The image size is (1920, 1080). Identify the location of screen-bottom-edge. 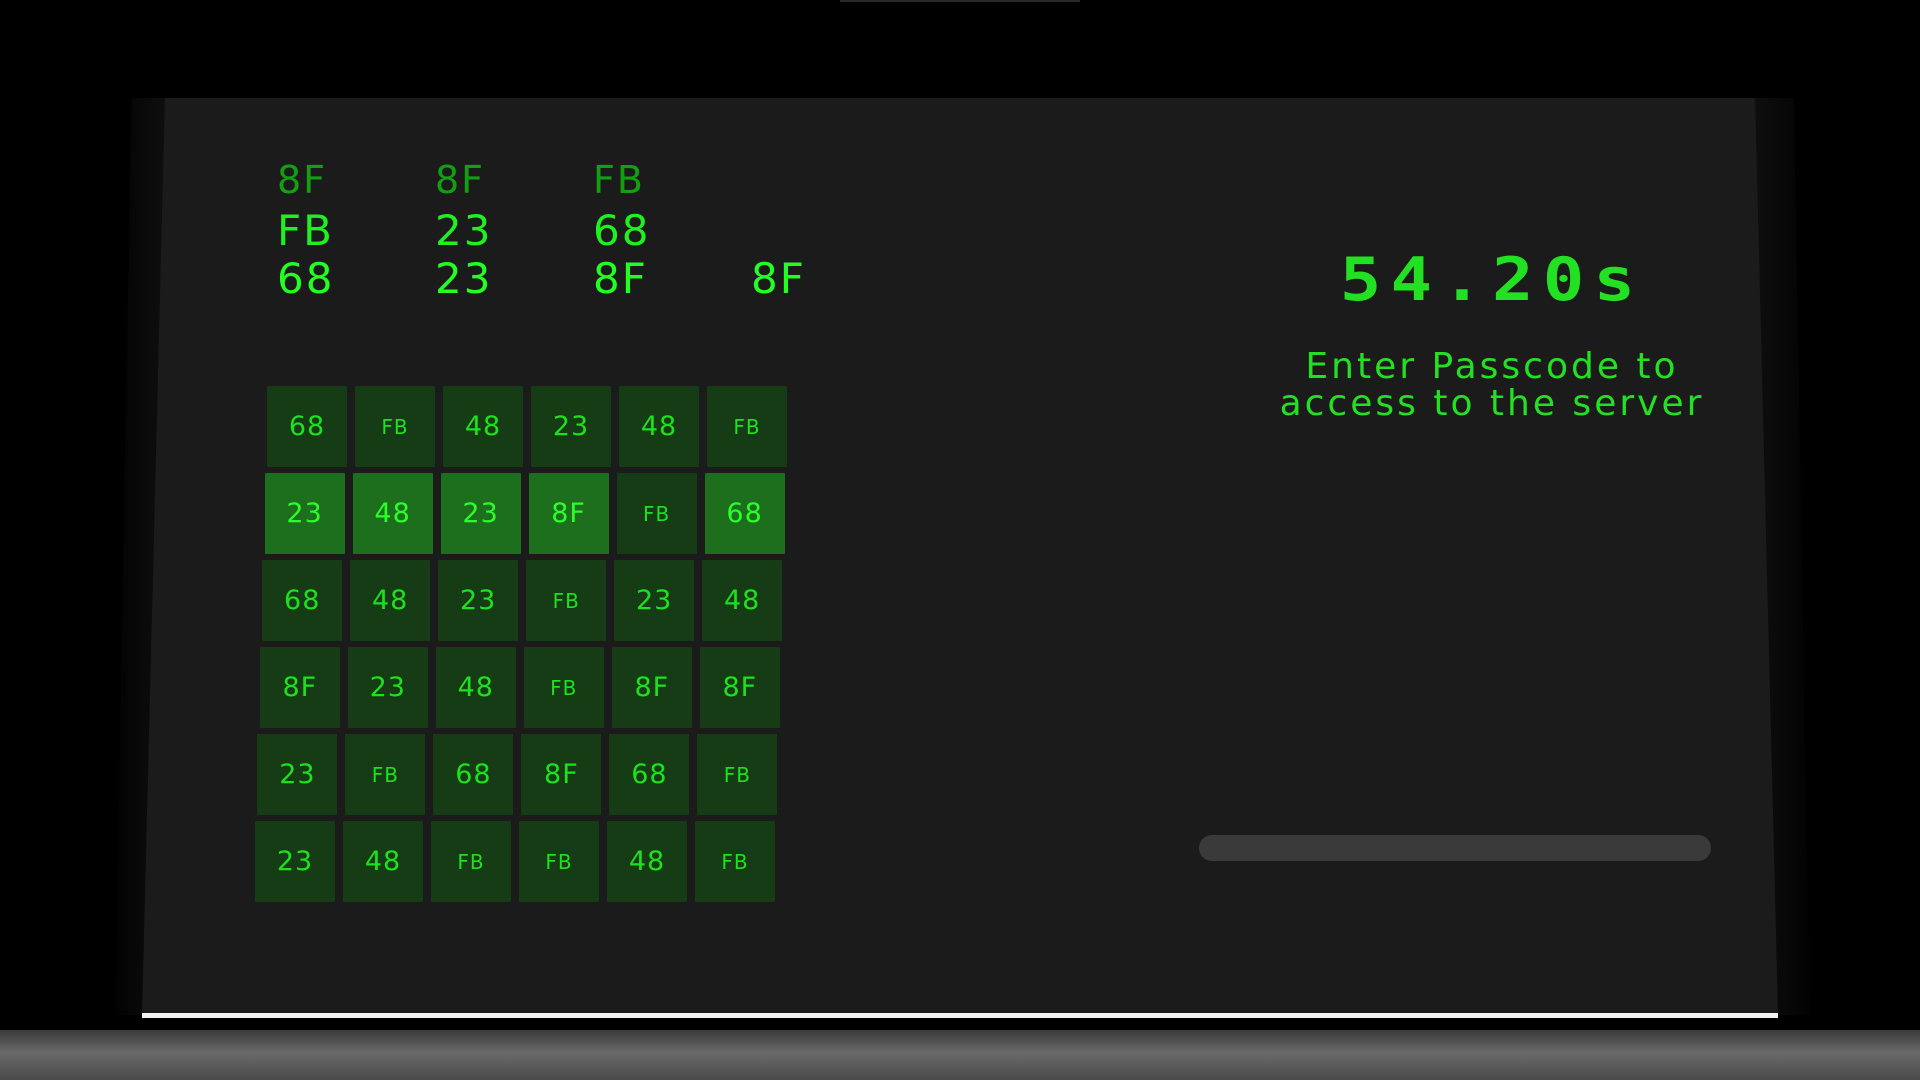
(960, 1015).